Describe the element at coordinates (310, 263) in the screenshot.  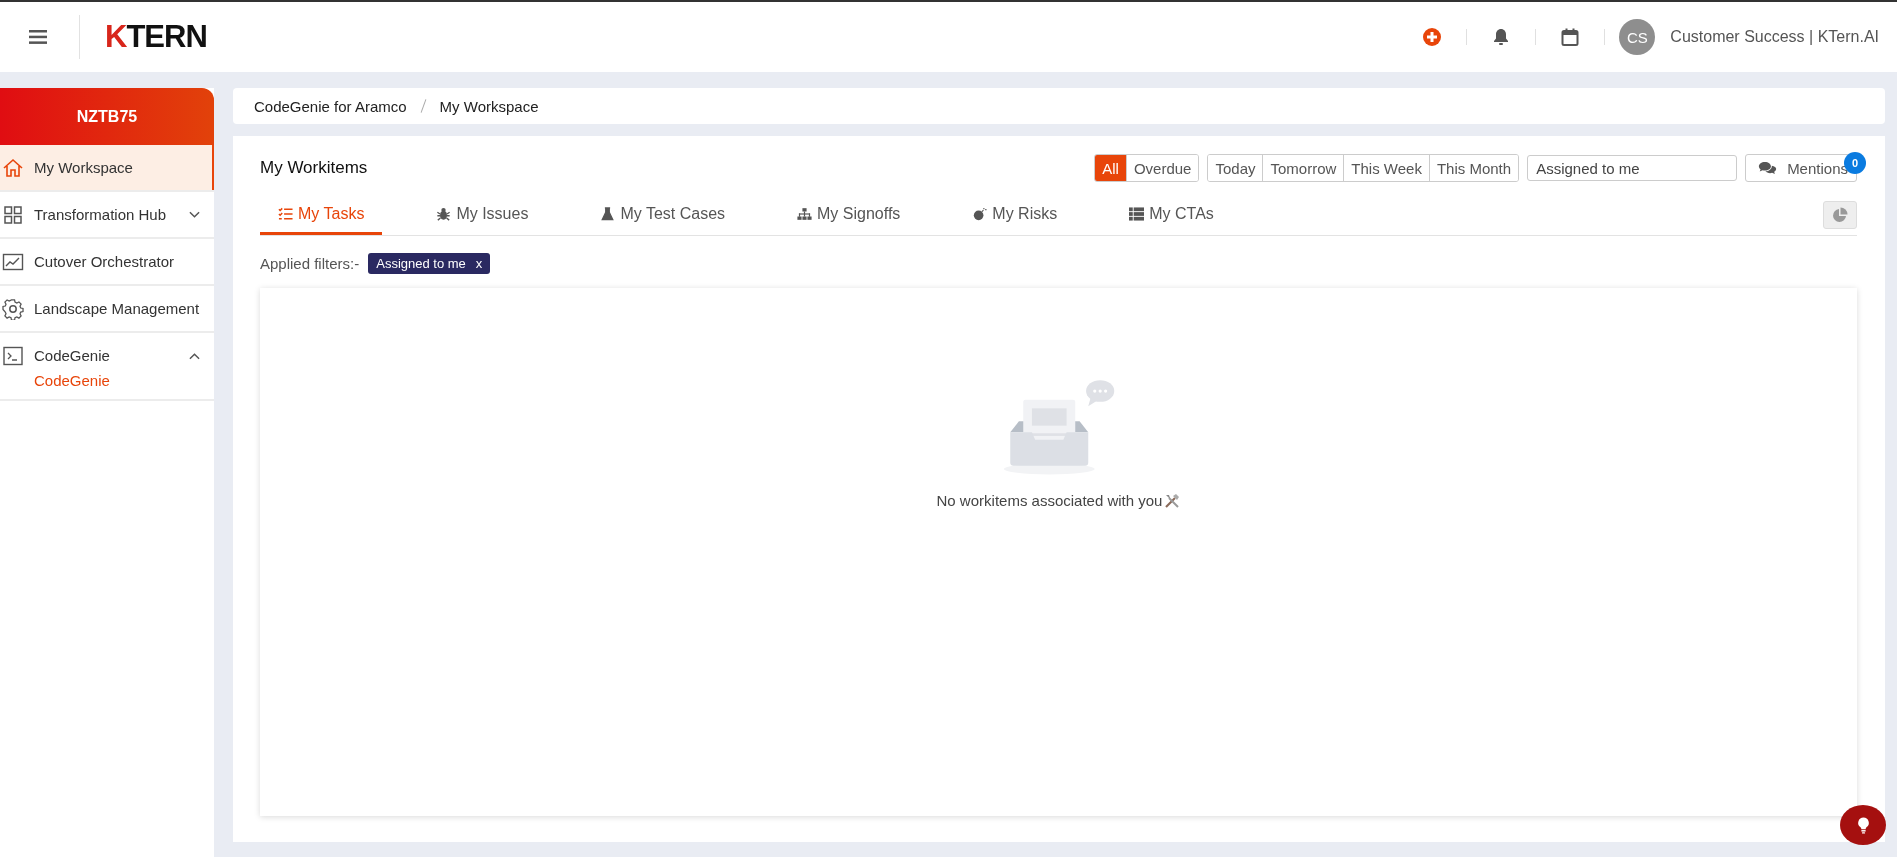
I see `applied-filters-label: Applied filters:-` at that location.